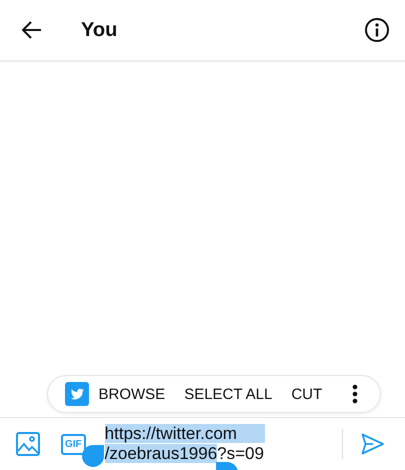 The height and width of the screenshot is (470, 405). What do you see at coordinates (373, 444) in the screenshot?
I see `send-icon` at bounding box center [373, 444].